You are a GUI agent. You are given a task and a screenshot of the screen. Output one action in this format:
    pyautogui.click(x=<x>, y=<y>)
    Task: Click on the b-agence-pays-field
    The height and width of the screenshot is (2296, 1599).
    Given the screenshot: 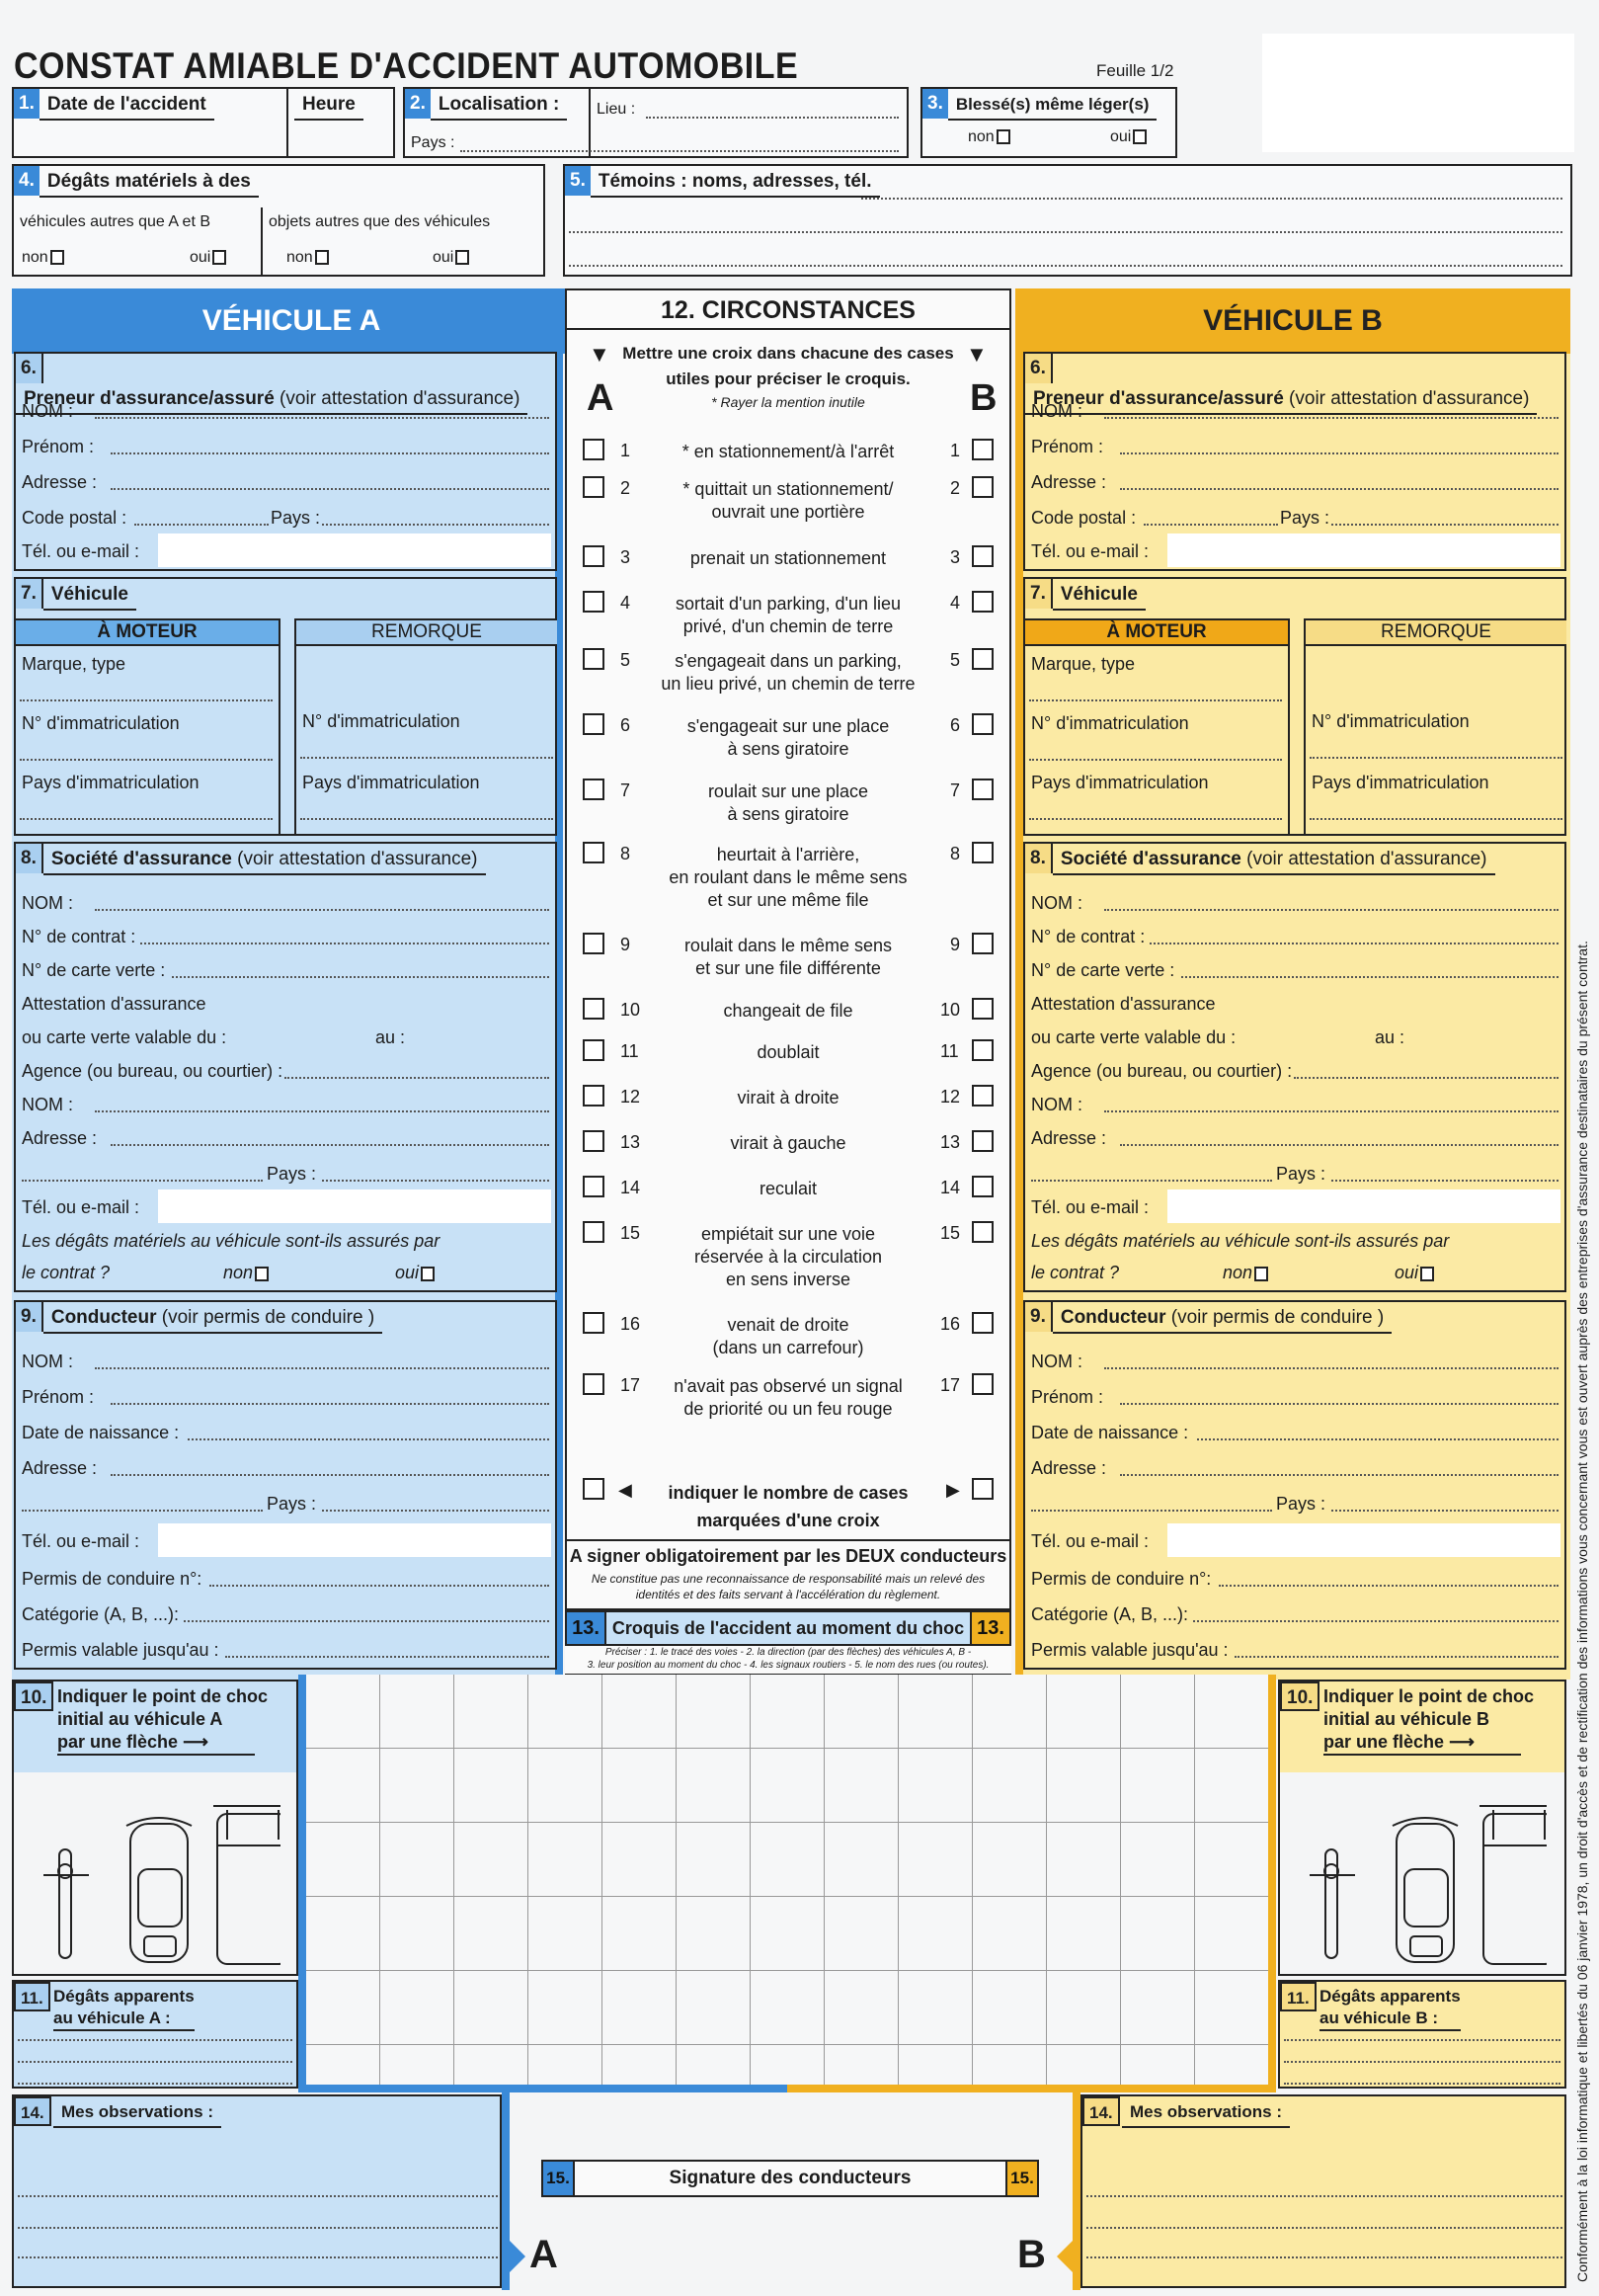 What is the action you would take?
    pyautogui.click(x=1445, y=1181)
    